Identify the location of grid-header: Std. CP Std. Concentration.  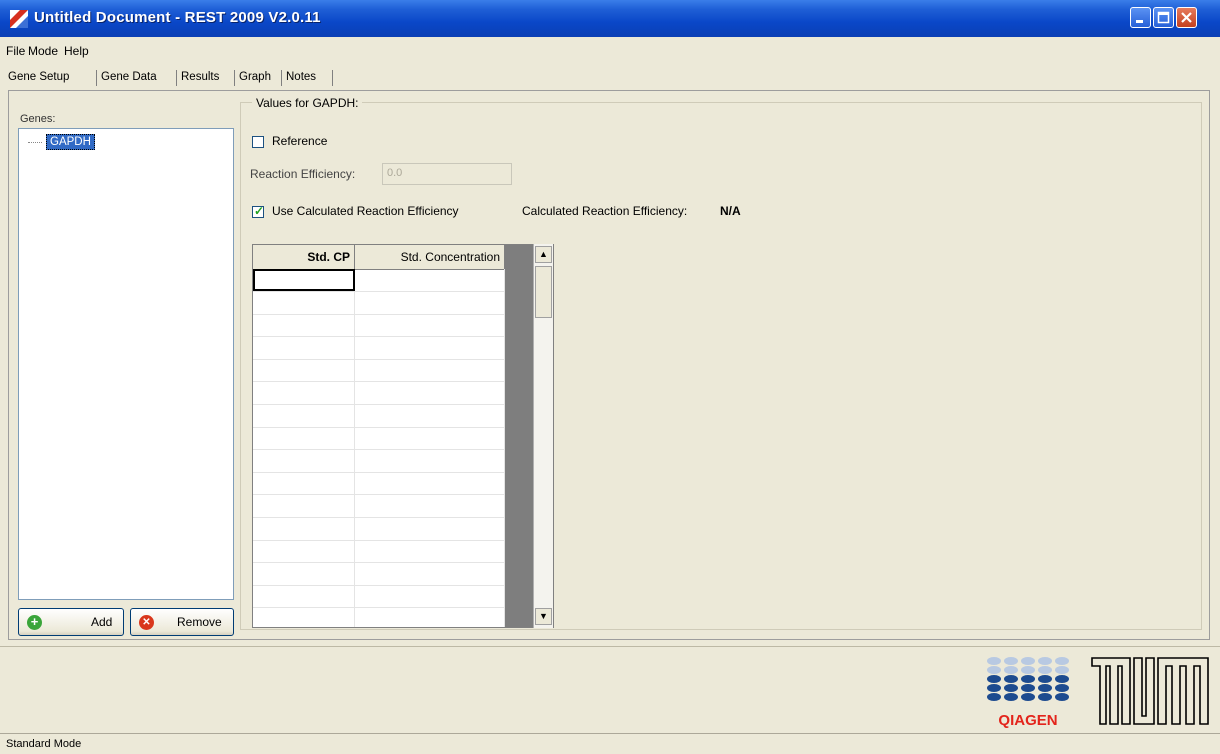
(379, 257).